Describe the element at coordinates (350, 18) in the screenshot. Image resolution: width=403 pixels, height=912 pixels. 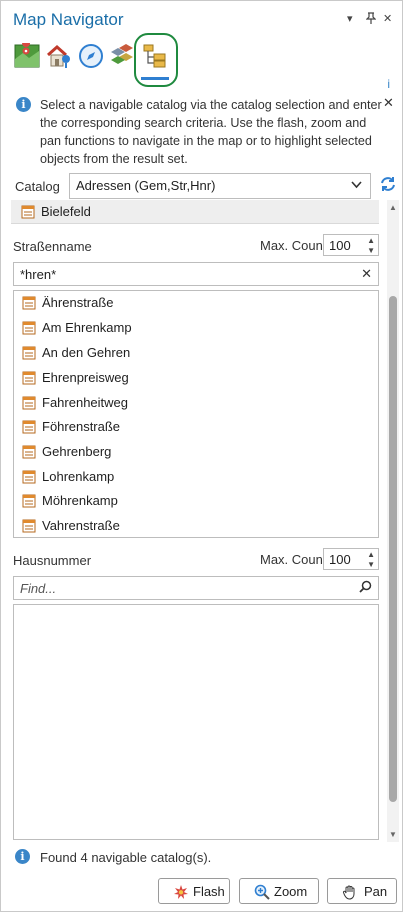
I see `pane-options-dropdown-icon: ▾` at that location.